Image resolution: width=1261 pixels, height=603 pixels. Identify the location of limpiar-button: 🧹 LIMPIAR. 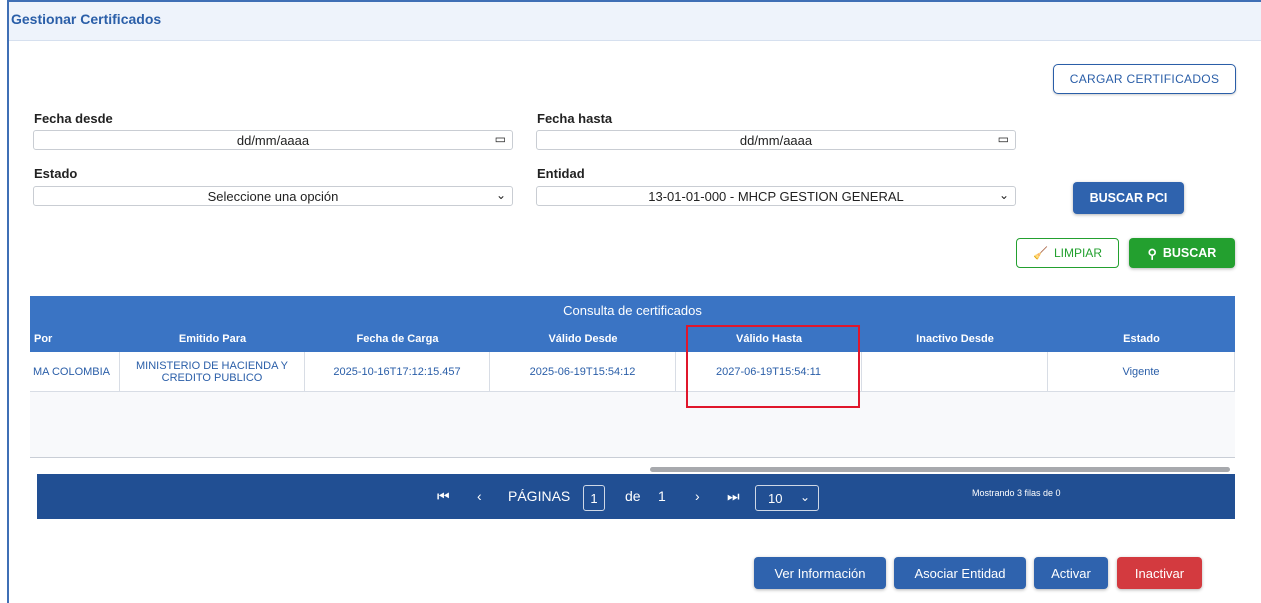
(1067, 253).